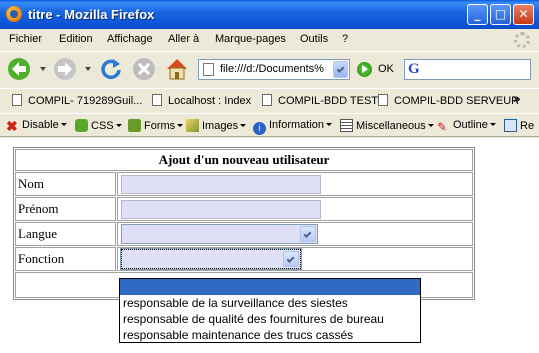 Image resolution: width=539 pixels, height=353 pixels. What do you see at coordinates (216, 125) in the screenshot?
I see `images-menu: Images` at bounding box center [216, 125].